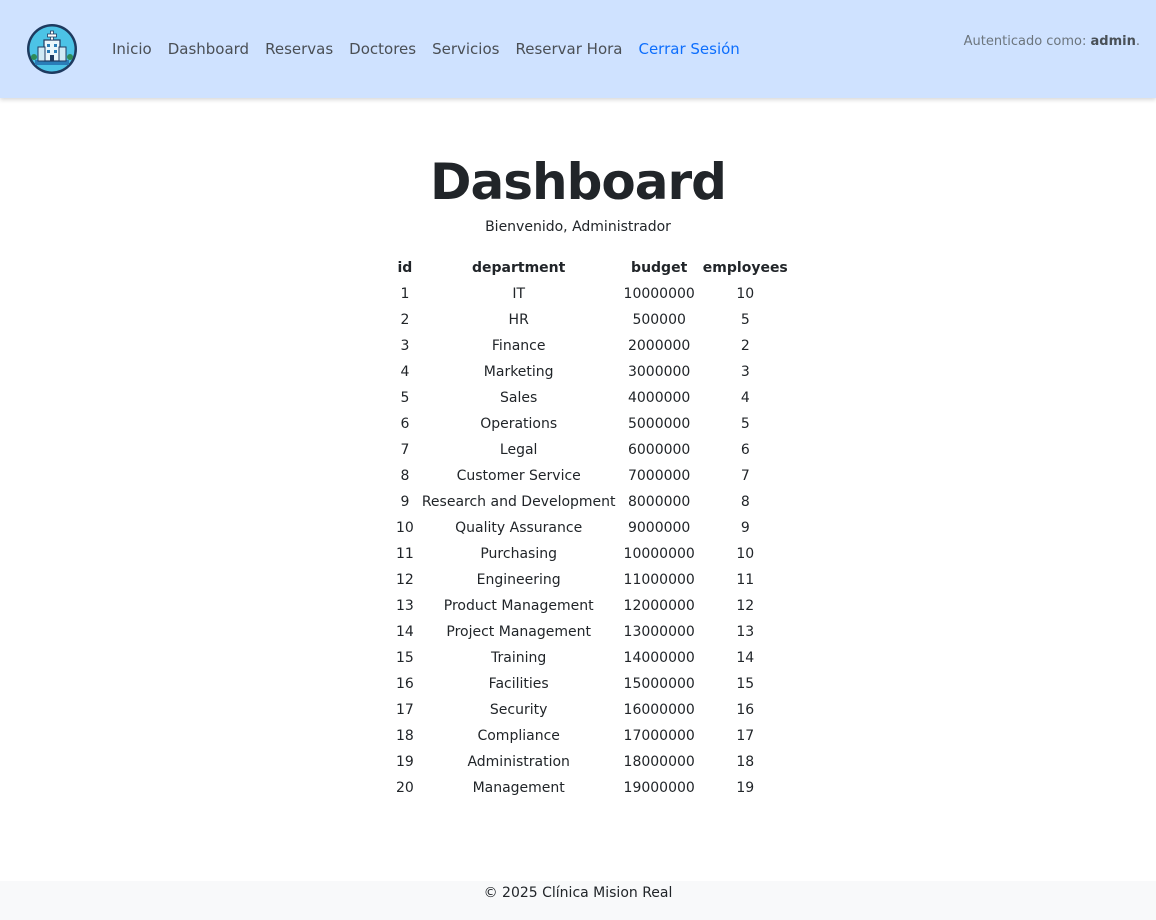 The image size is (1156, 920). I want to click on cell-budget: 4000000, so click(659, 398).